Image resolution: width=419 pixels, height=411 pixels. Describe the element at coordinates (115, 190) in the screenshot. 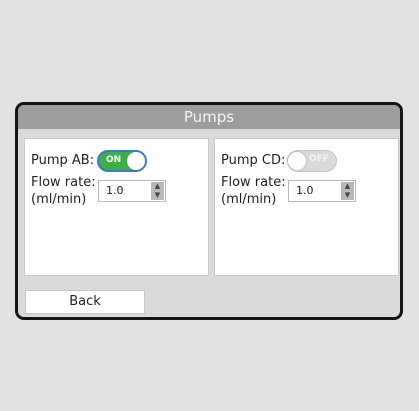

I see `pump-ab-flow-value: 1.0` at that location.